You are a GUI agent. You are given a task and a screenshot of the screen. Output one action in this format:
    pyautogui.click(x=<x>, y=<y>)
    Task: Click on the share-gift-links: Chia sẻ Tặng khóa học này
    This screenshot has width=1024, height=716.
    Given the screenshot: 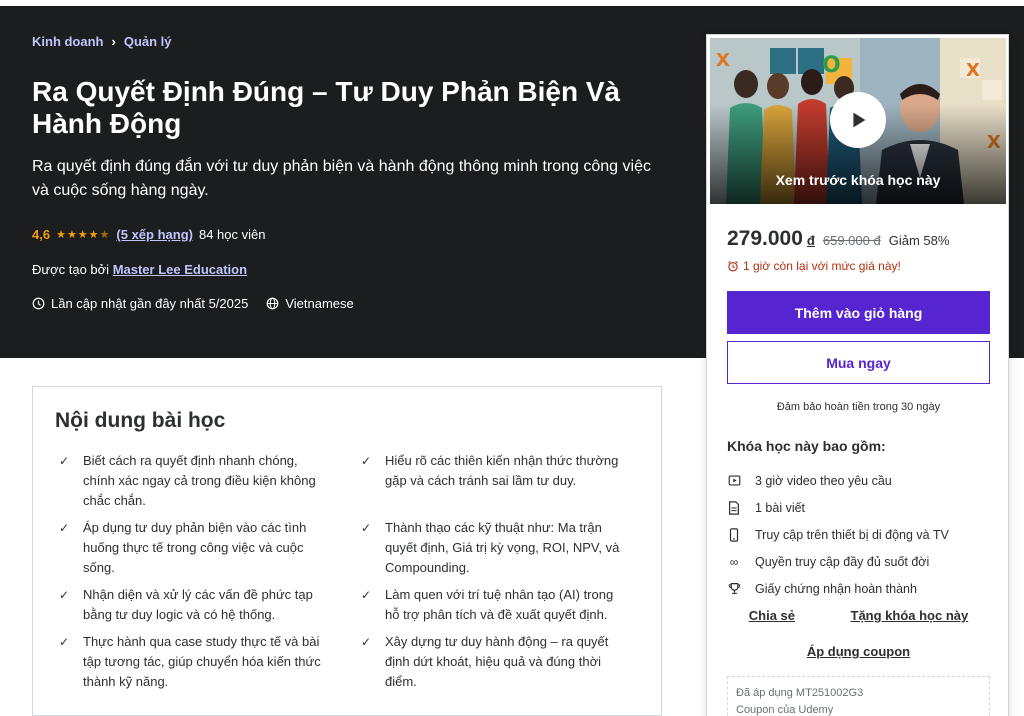 What is the action you would take?
    pyautogui.click(x=858, y=615)
    